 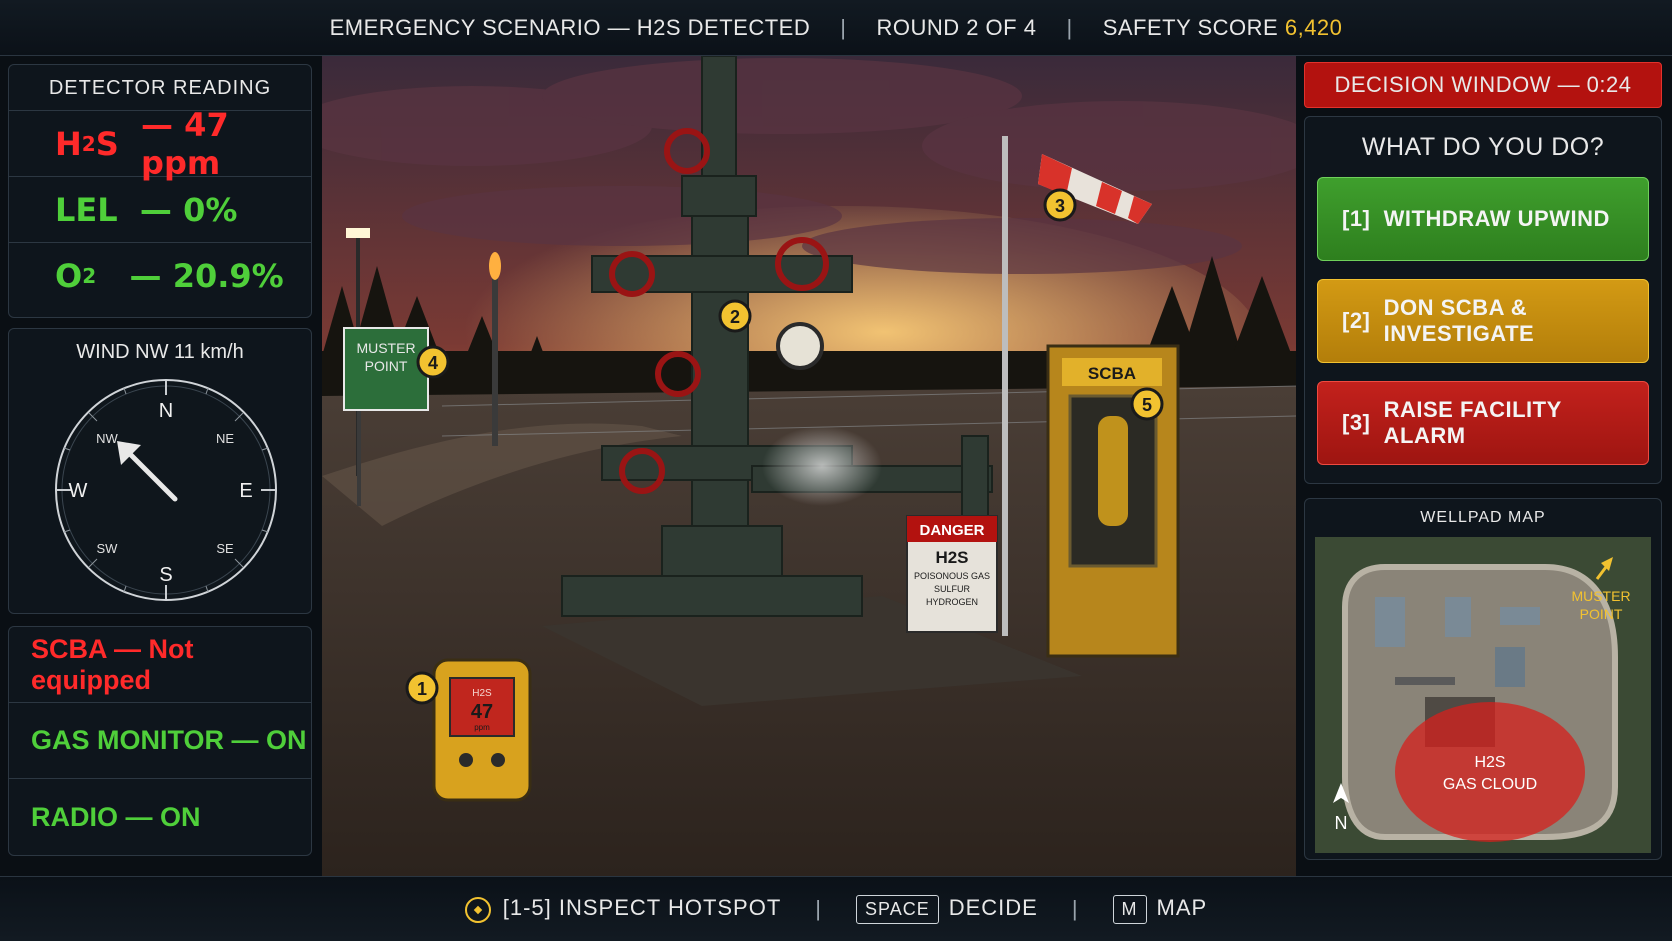 What do you see at coordinates (166, 490) in the screenshot?
I see `compass-icon: N S W E NW NE SW SE` at bounding box center [166, 490].